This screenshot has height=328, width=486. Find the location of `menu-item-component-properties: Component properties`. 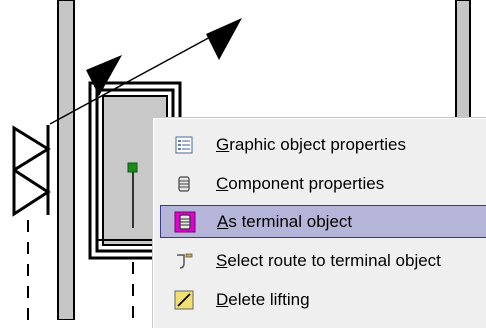

menu-item-component-properties: Component properties is located at coordinates (323, 183).